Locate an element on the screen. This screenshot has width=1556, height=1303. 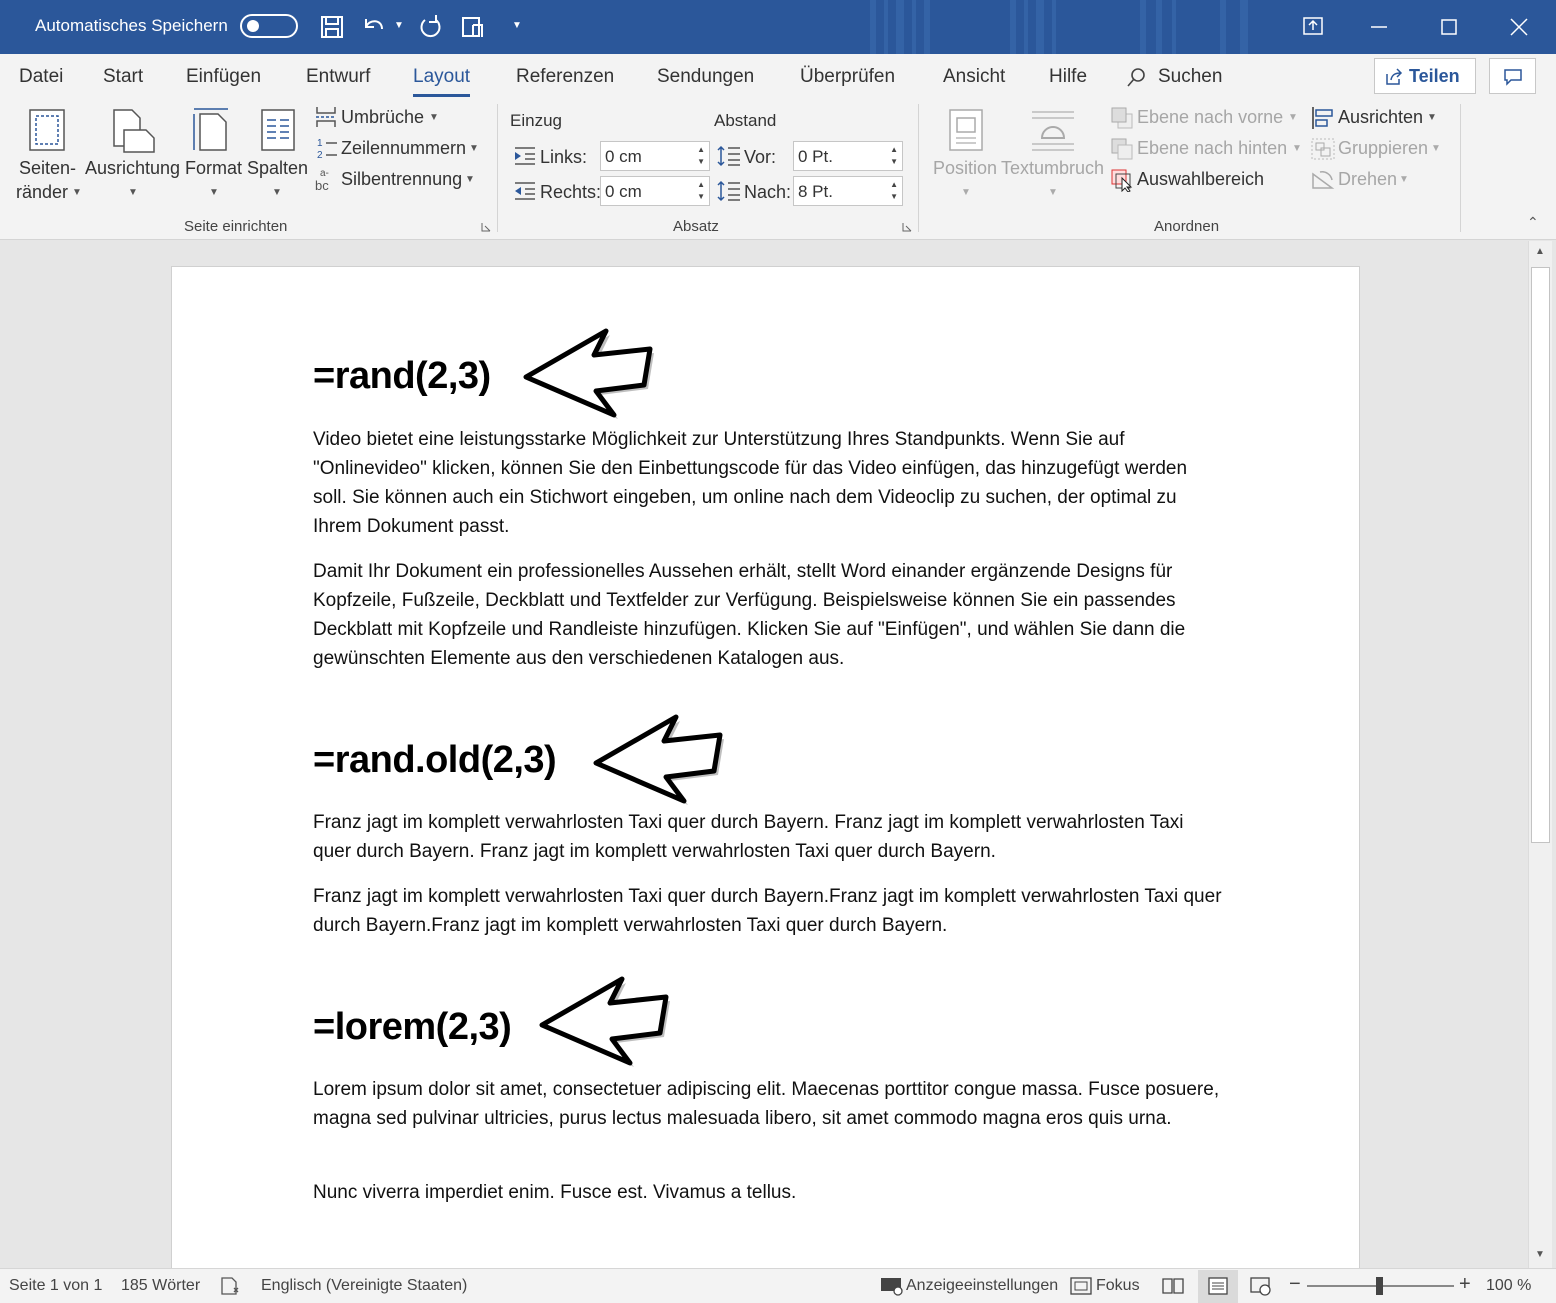
autosave-toggle is located at coordinates (269, 26).